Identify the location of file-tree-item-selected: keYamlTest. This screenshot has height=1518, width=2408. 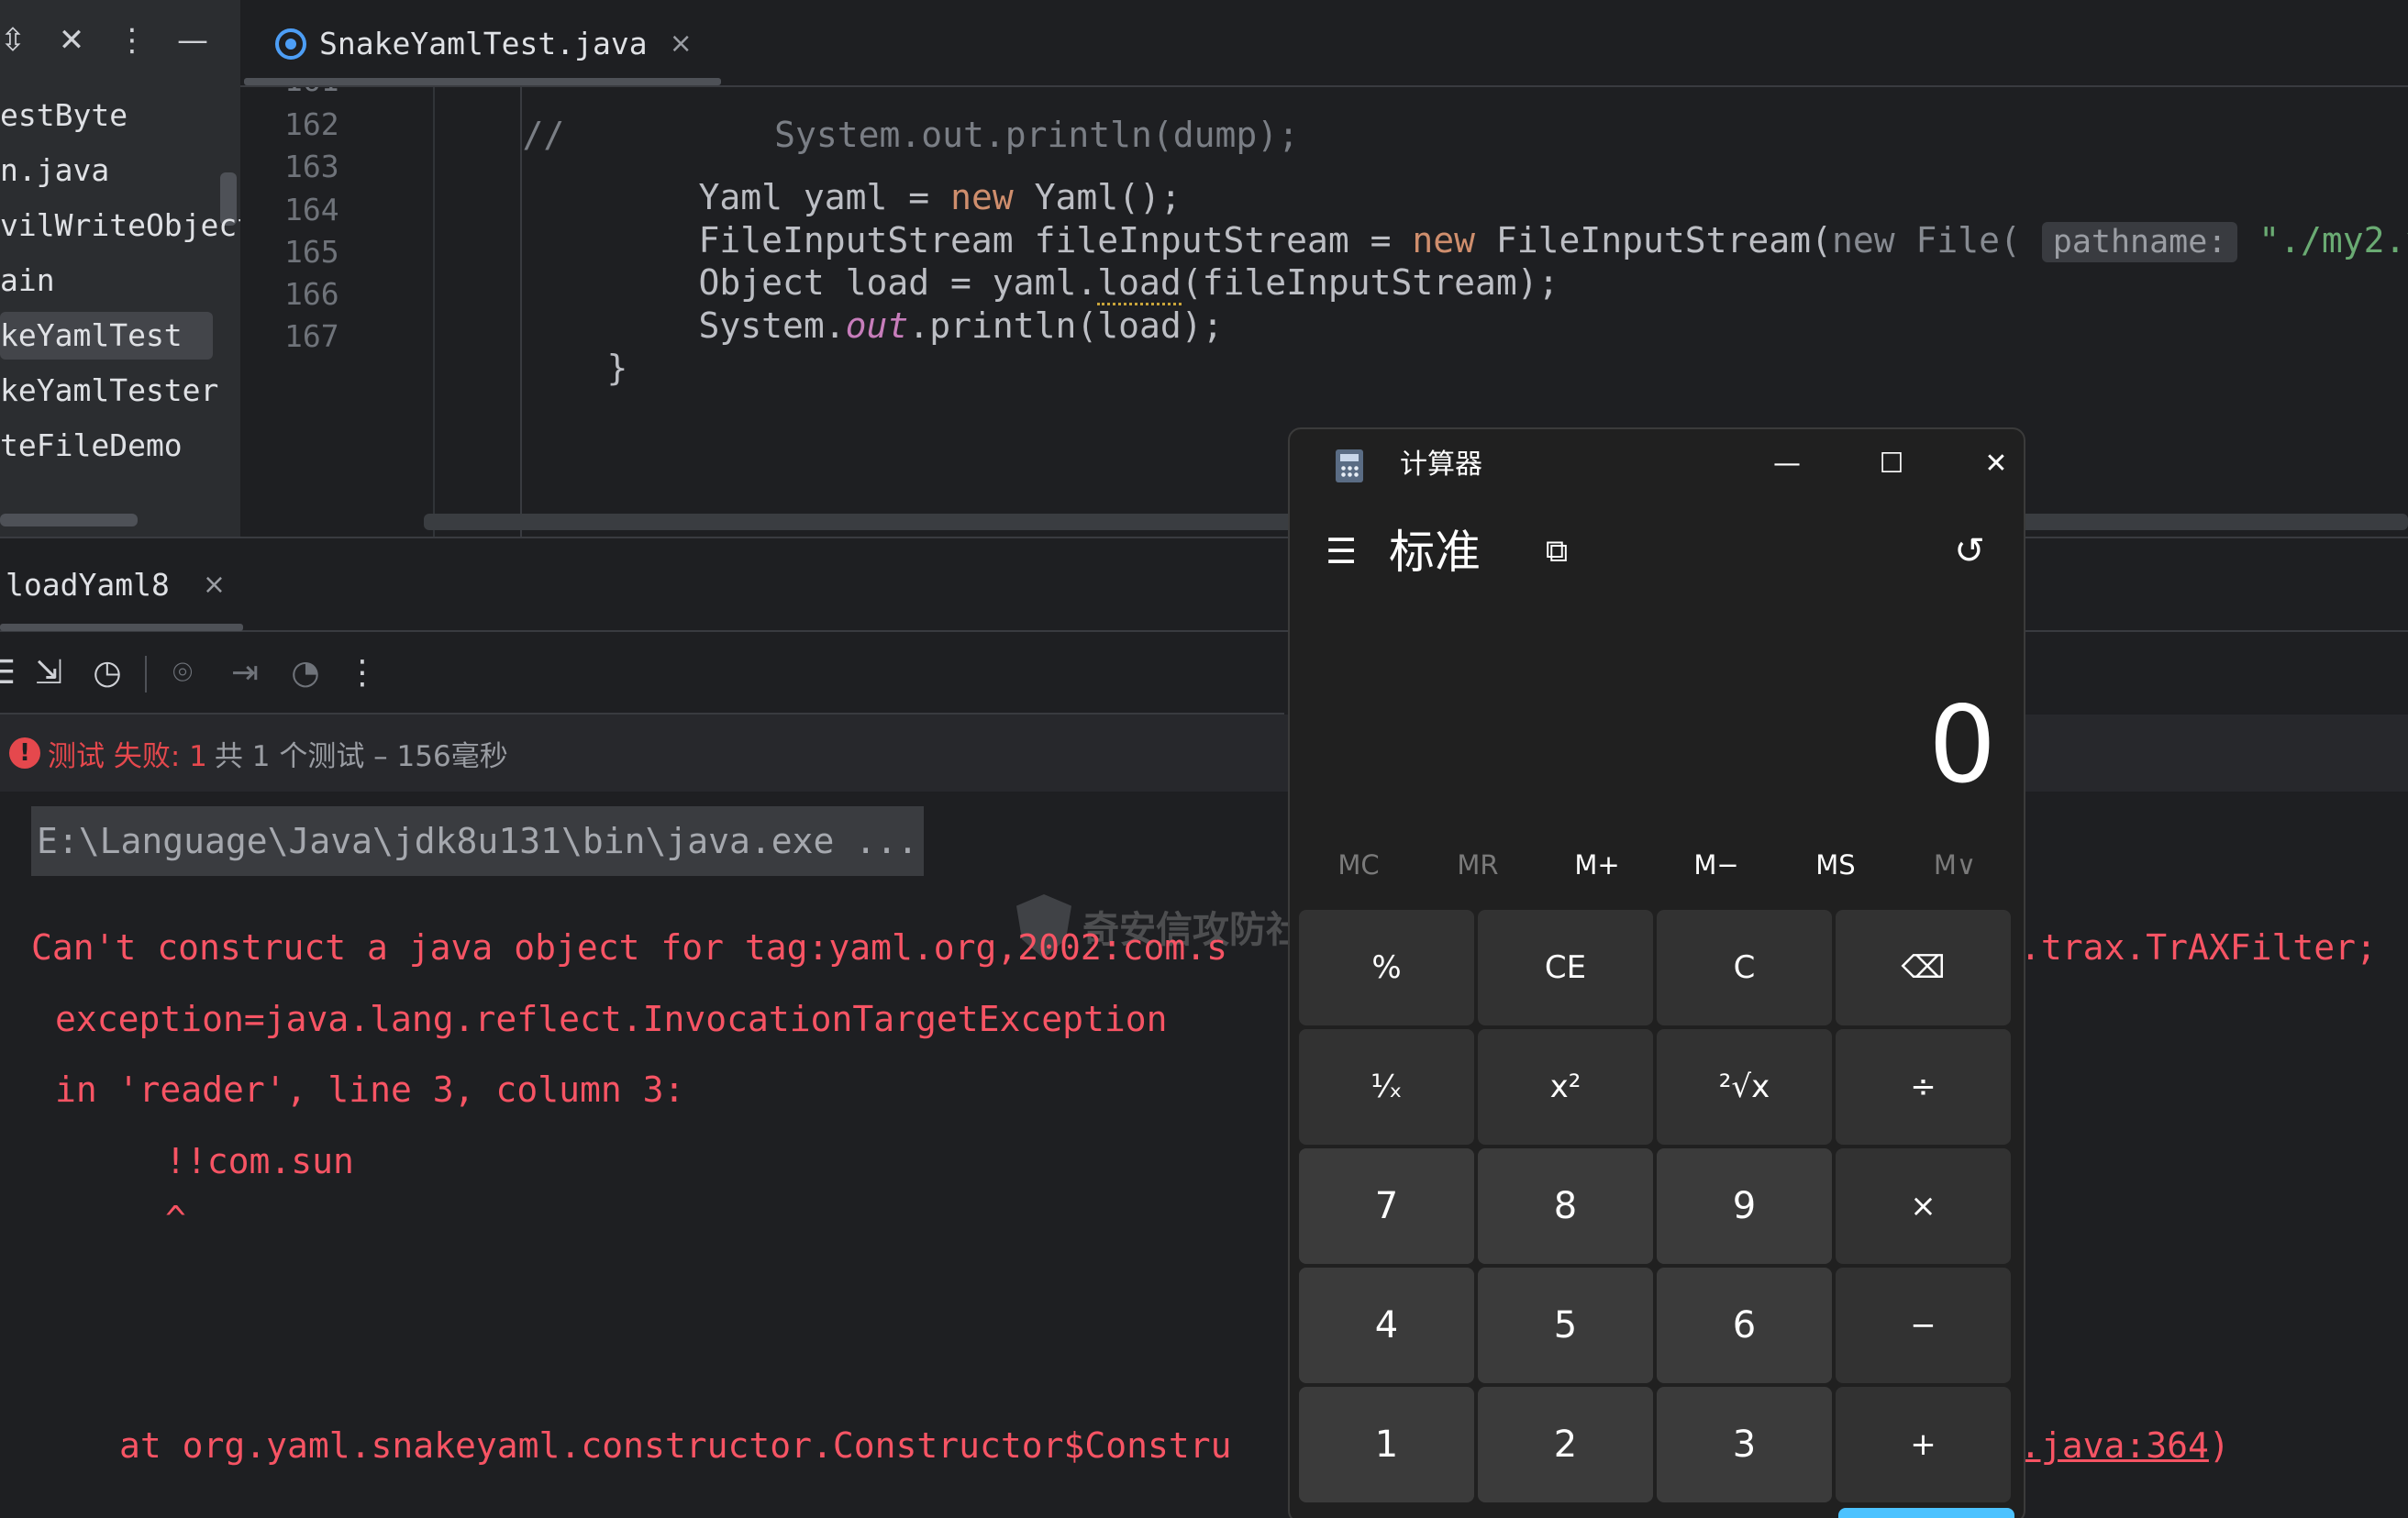
(120, 335).